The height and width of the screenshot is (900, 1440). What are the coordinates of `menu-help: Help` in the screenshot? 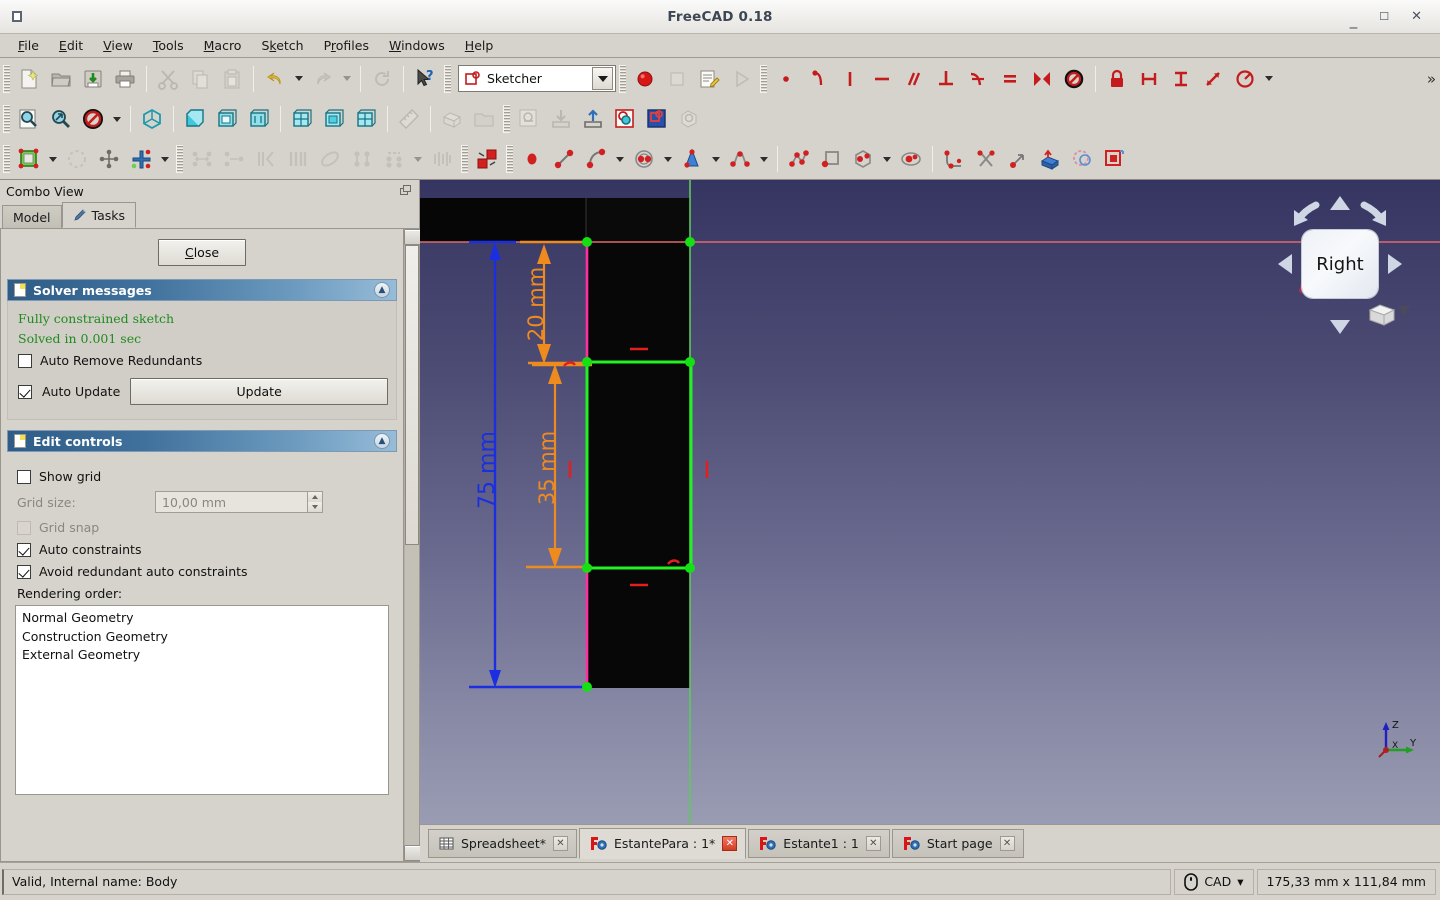 It's located at (479, 45).